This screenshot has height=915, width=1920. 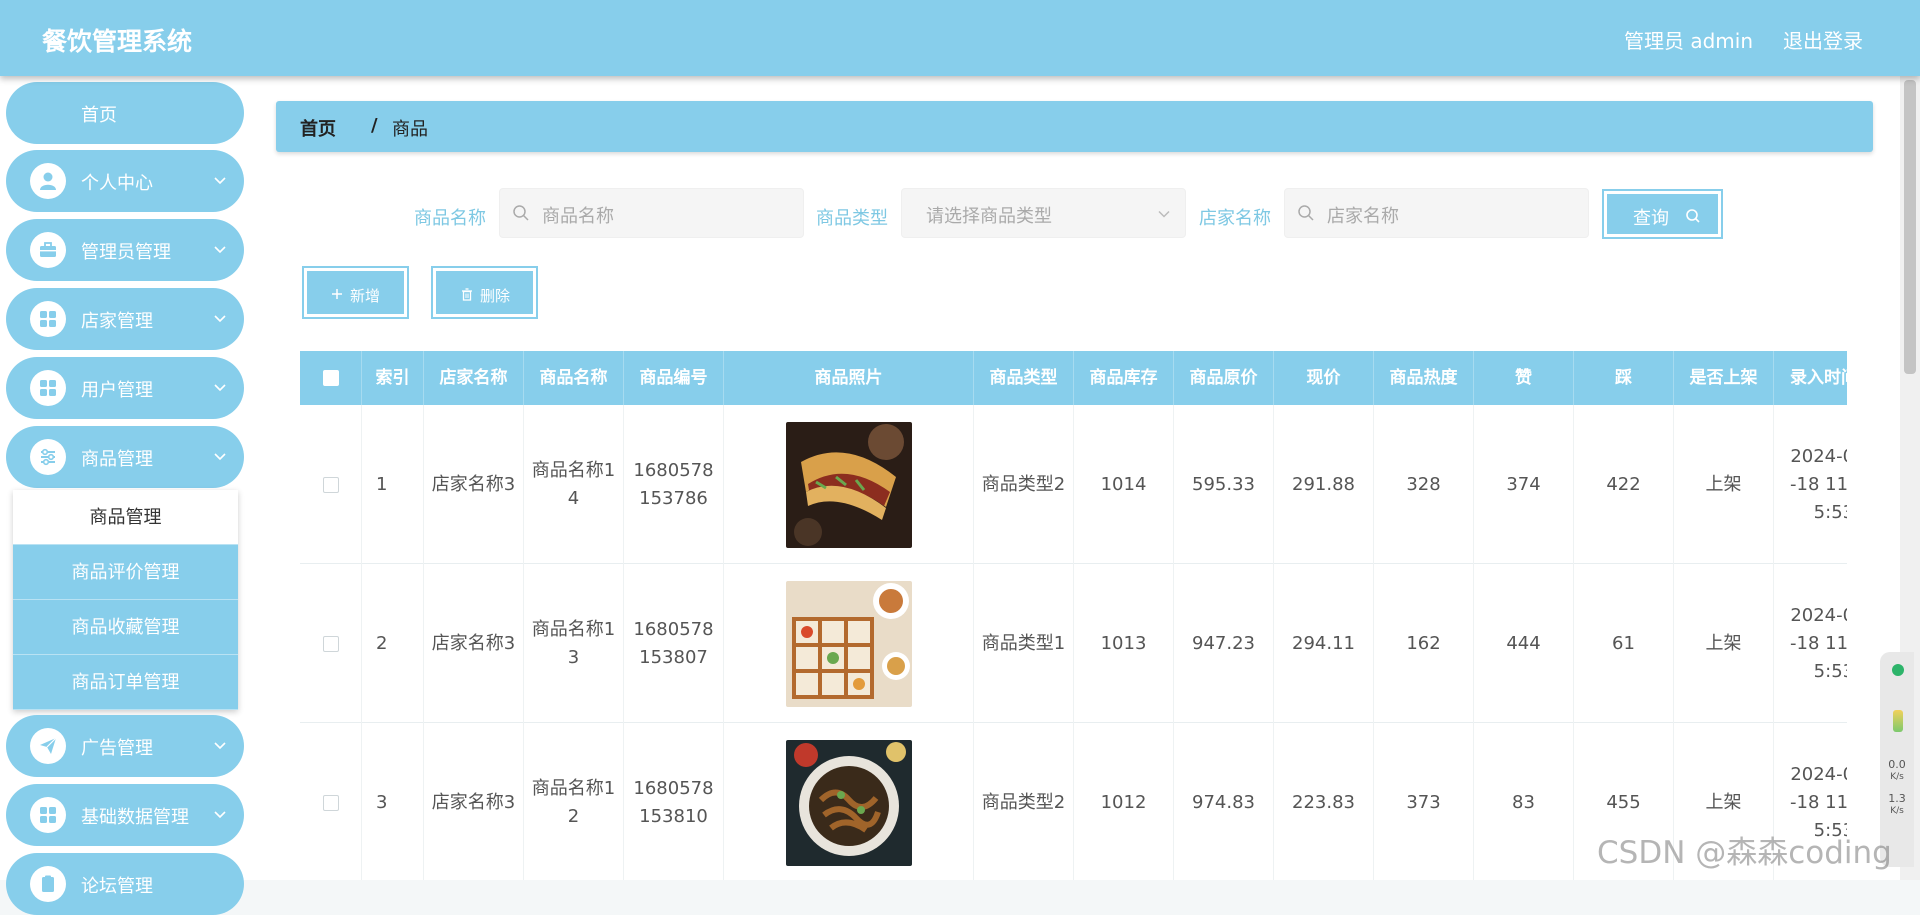 What do you see at coordinates (48, 457) in the screenshot?
I see `sliders-icon` at bounding box center [48, 457].